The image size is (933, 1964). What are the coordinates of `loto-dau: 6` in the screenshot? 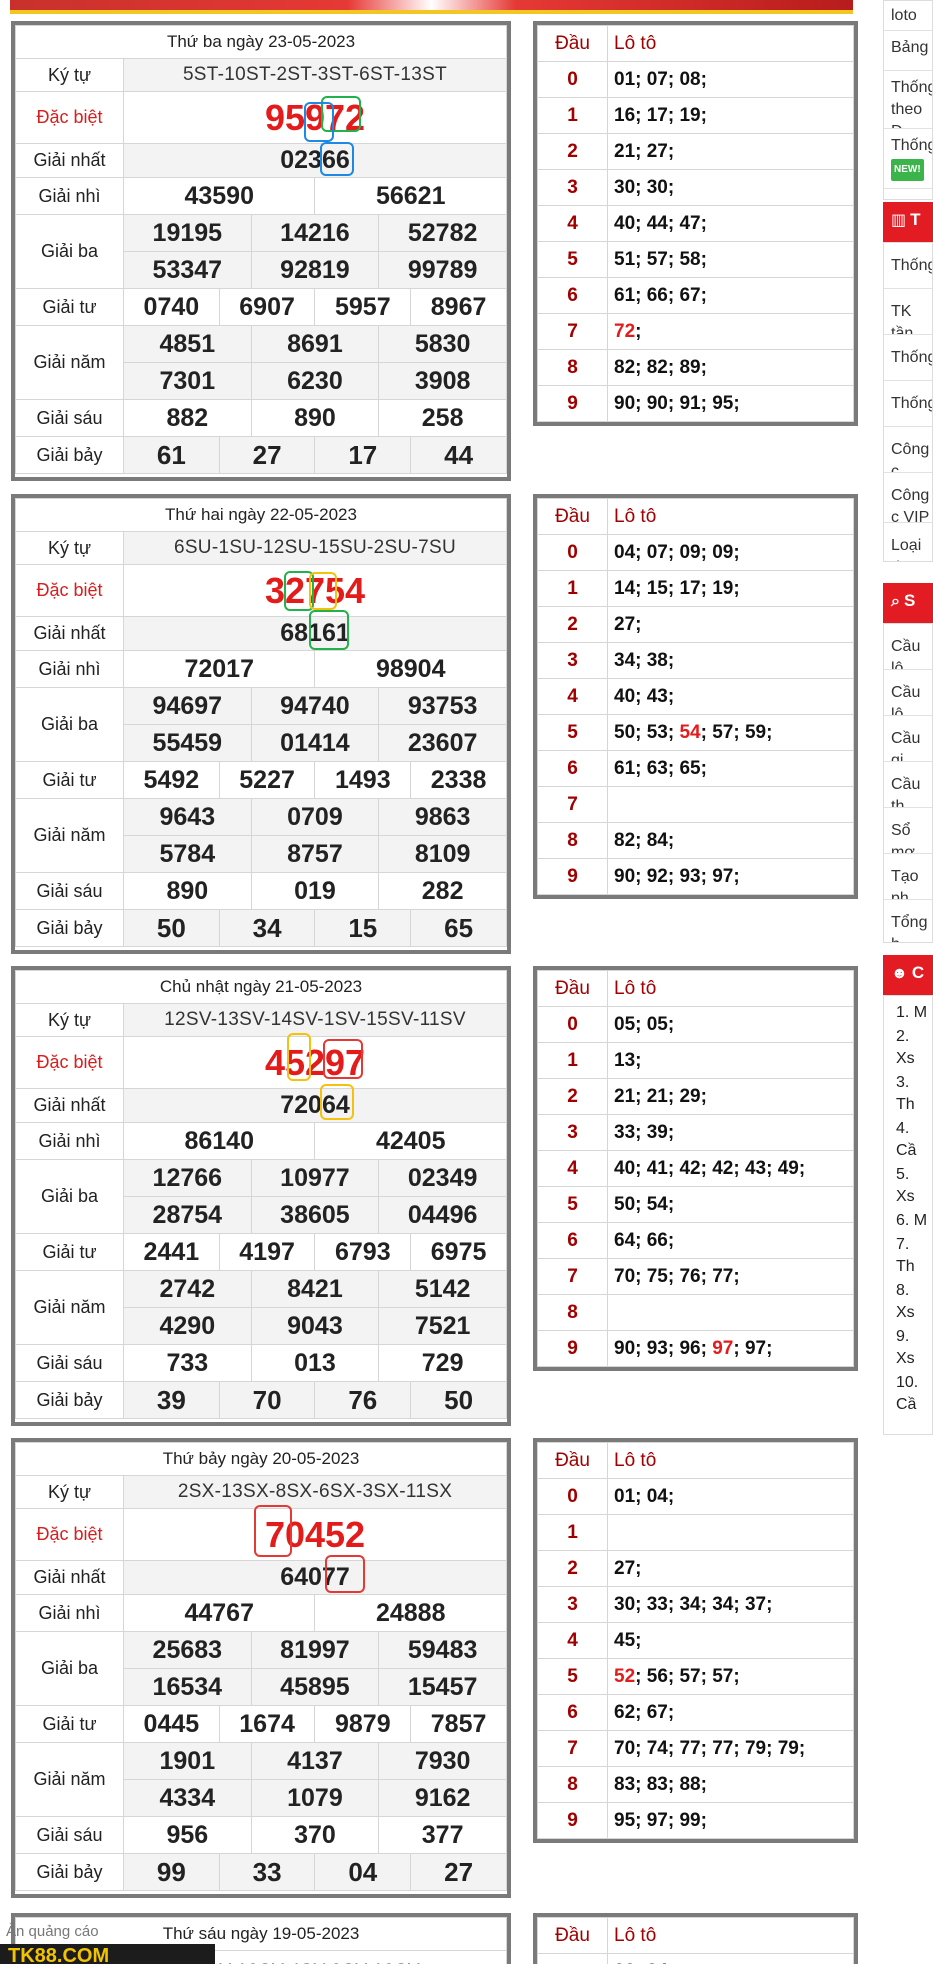 It's located at (572, 1712).